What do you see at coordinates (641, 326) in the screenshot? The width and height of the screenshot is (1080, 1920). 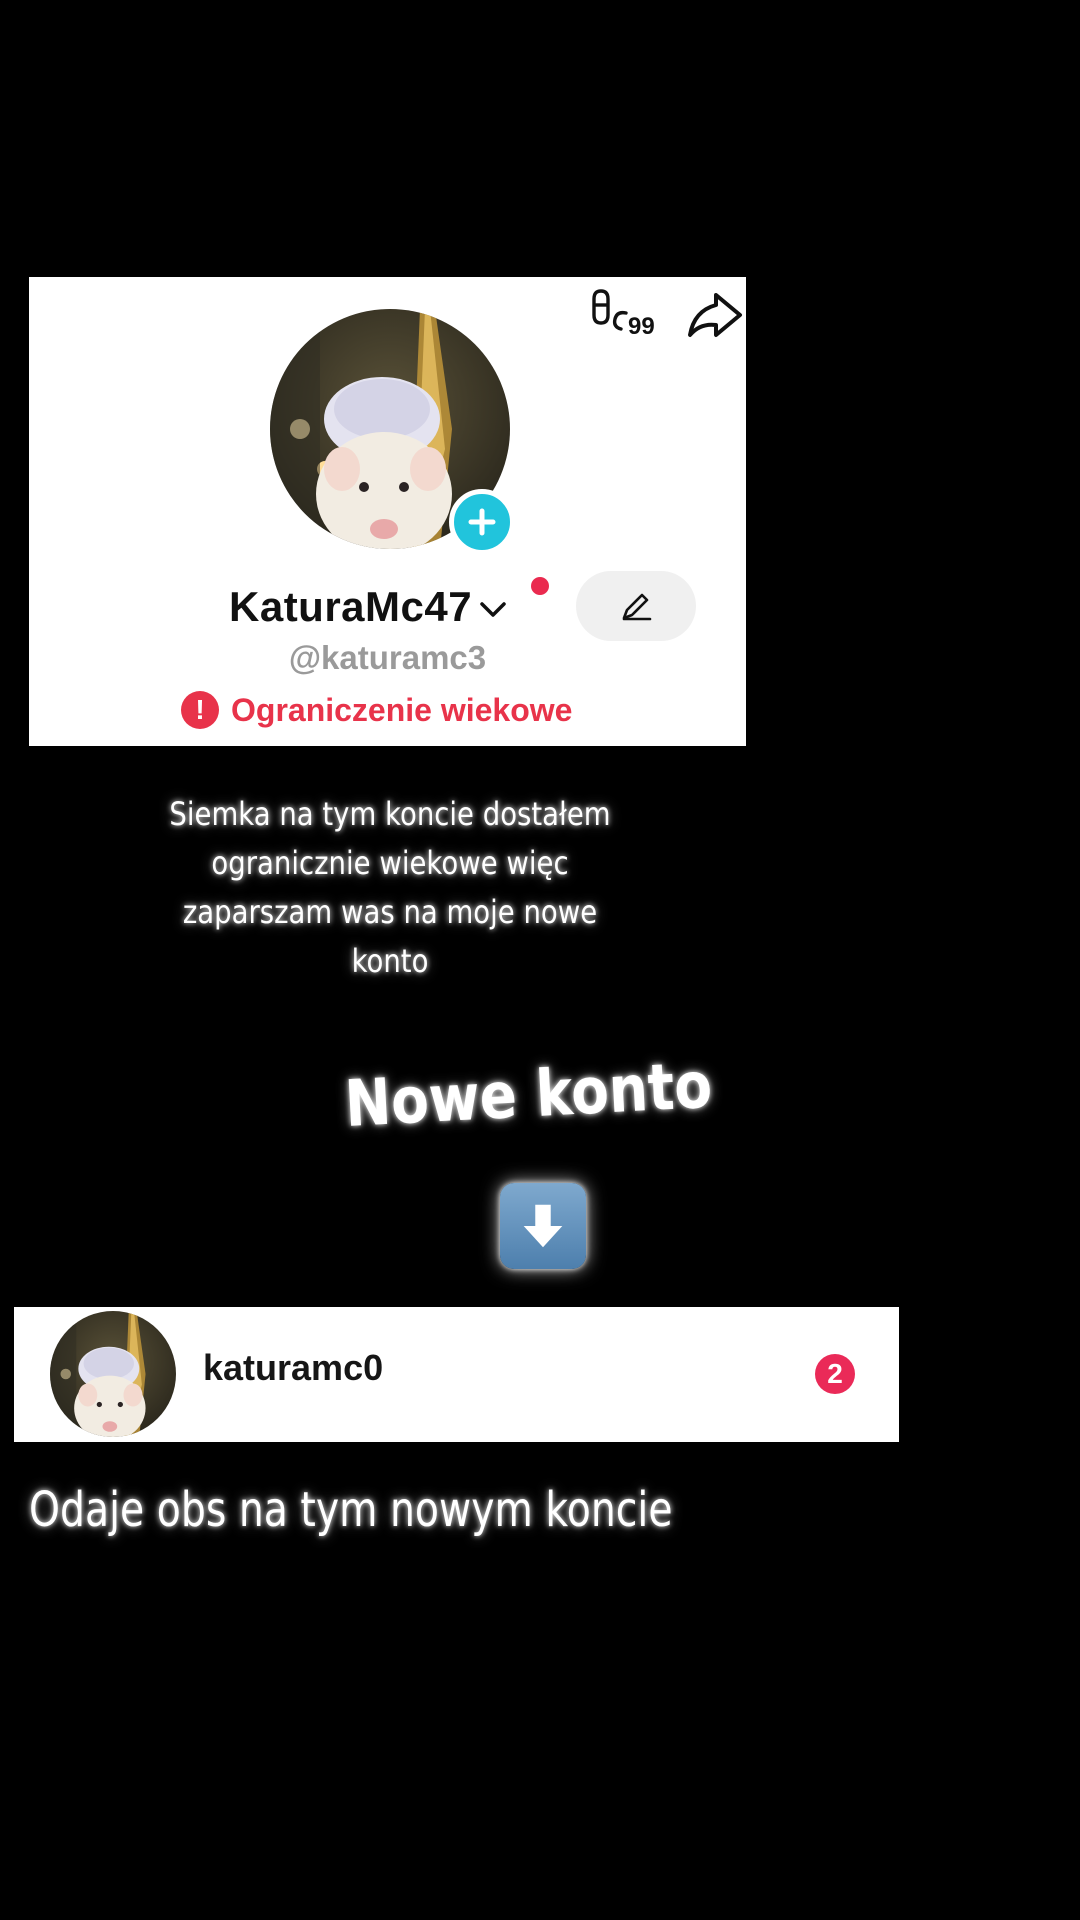 I see `svg-text: 99` at bounding box center [641, 326].